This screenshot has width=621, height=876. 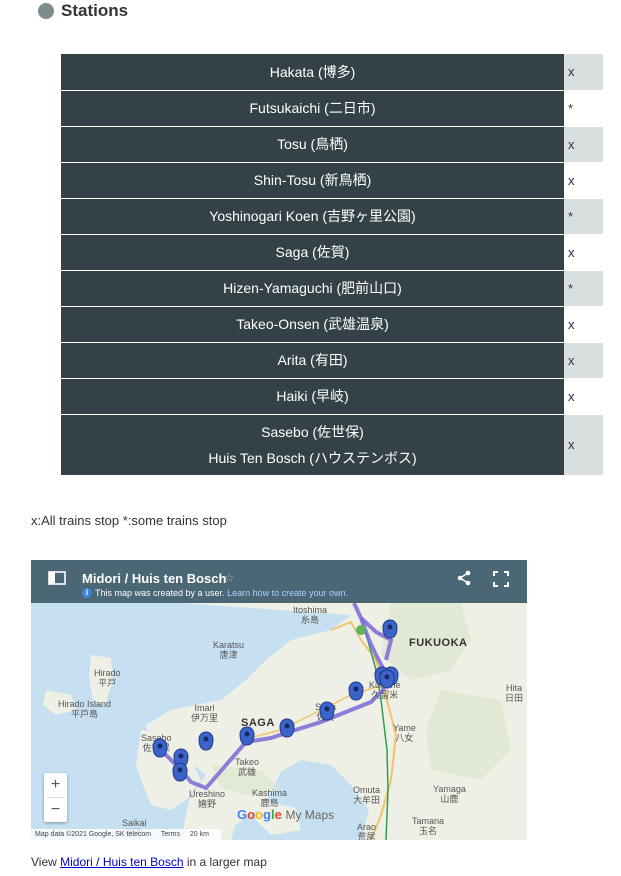 What do you see at coordinates (170, 834) in the screenshot?
I see `terms-link: Terms` at bounding box center [170, 834].